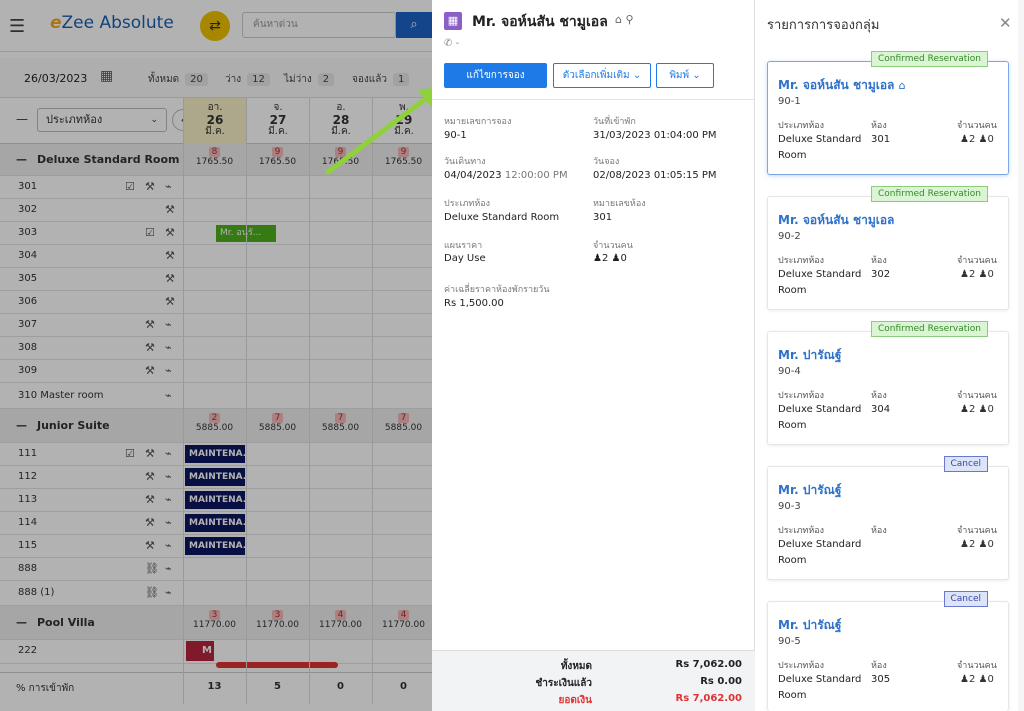 The image size is (1024, 711). Describe the element at coordinates (606, 162) in the screenshot. I see `booked-label: วันจอง` at that location.